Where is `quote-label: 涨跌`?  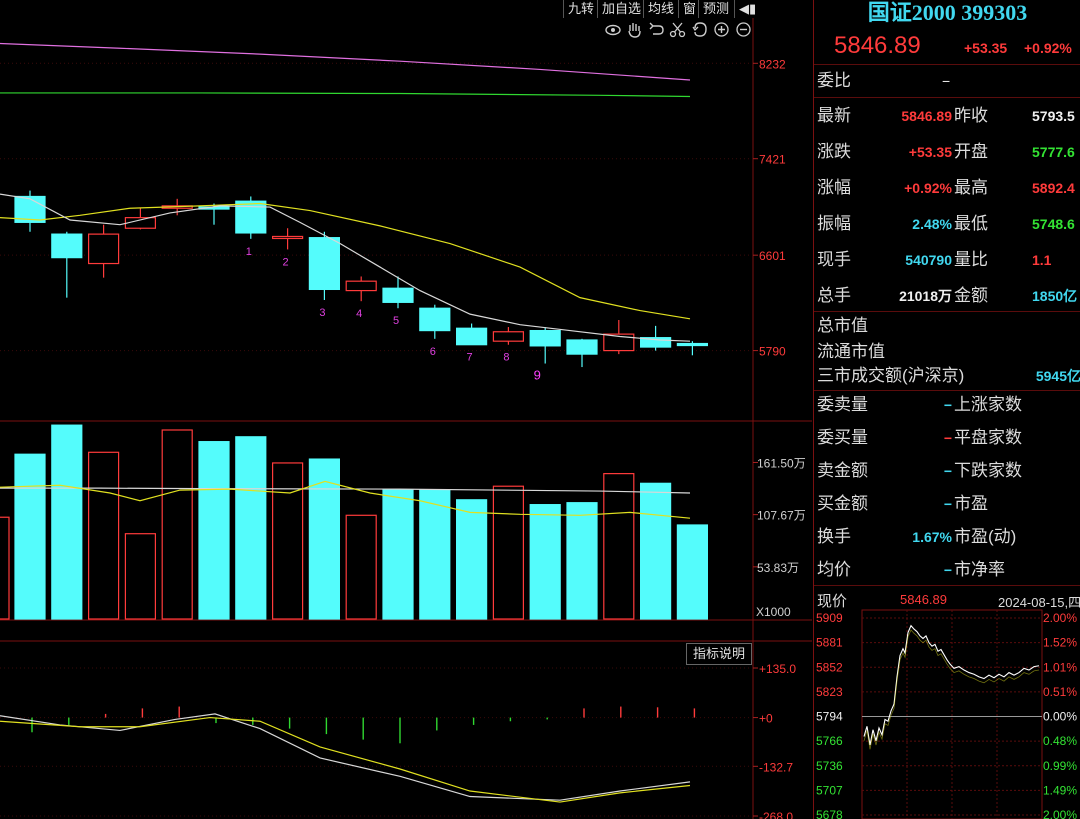 quote-label: 涨跌 is located at coordinates (834, 151).